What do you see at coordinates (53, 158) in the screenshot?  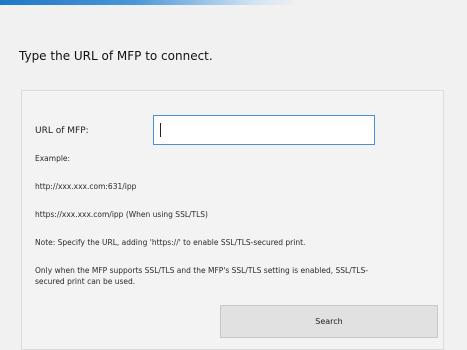 I see `example-heading: Example:` at bounding box center [53, 158].